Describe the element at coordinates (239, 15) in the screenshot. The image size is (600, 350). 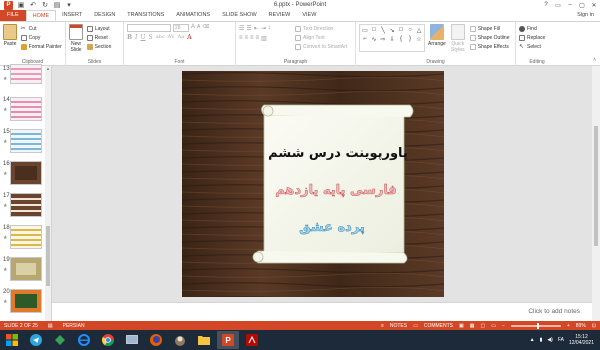
I see `tab-slide-show: SLIDE SHOW` at that location.